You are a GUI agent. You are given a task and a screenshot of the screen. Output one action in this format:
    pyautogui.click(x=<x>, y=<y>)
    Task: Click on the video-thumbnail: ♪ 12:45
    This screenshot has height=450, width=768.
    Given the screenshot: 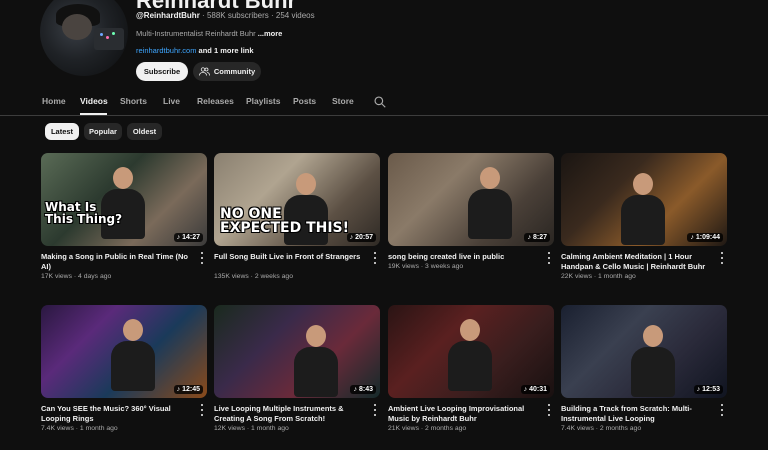 What is the action you would take?
    pyautogui.click(x=124, y=351)
    